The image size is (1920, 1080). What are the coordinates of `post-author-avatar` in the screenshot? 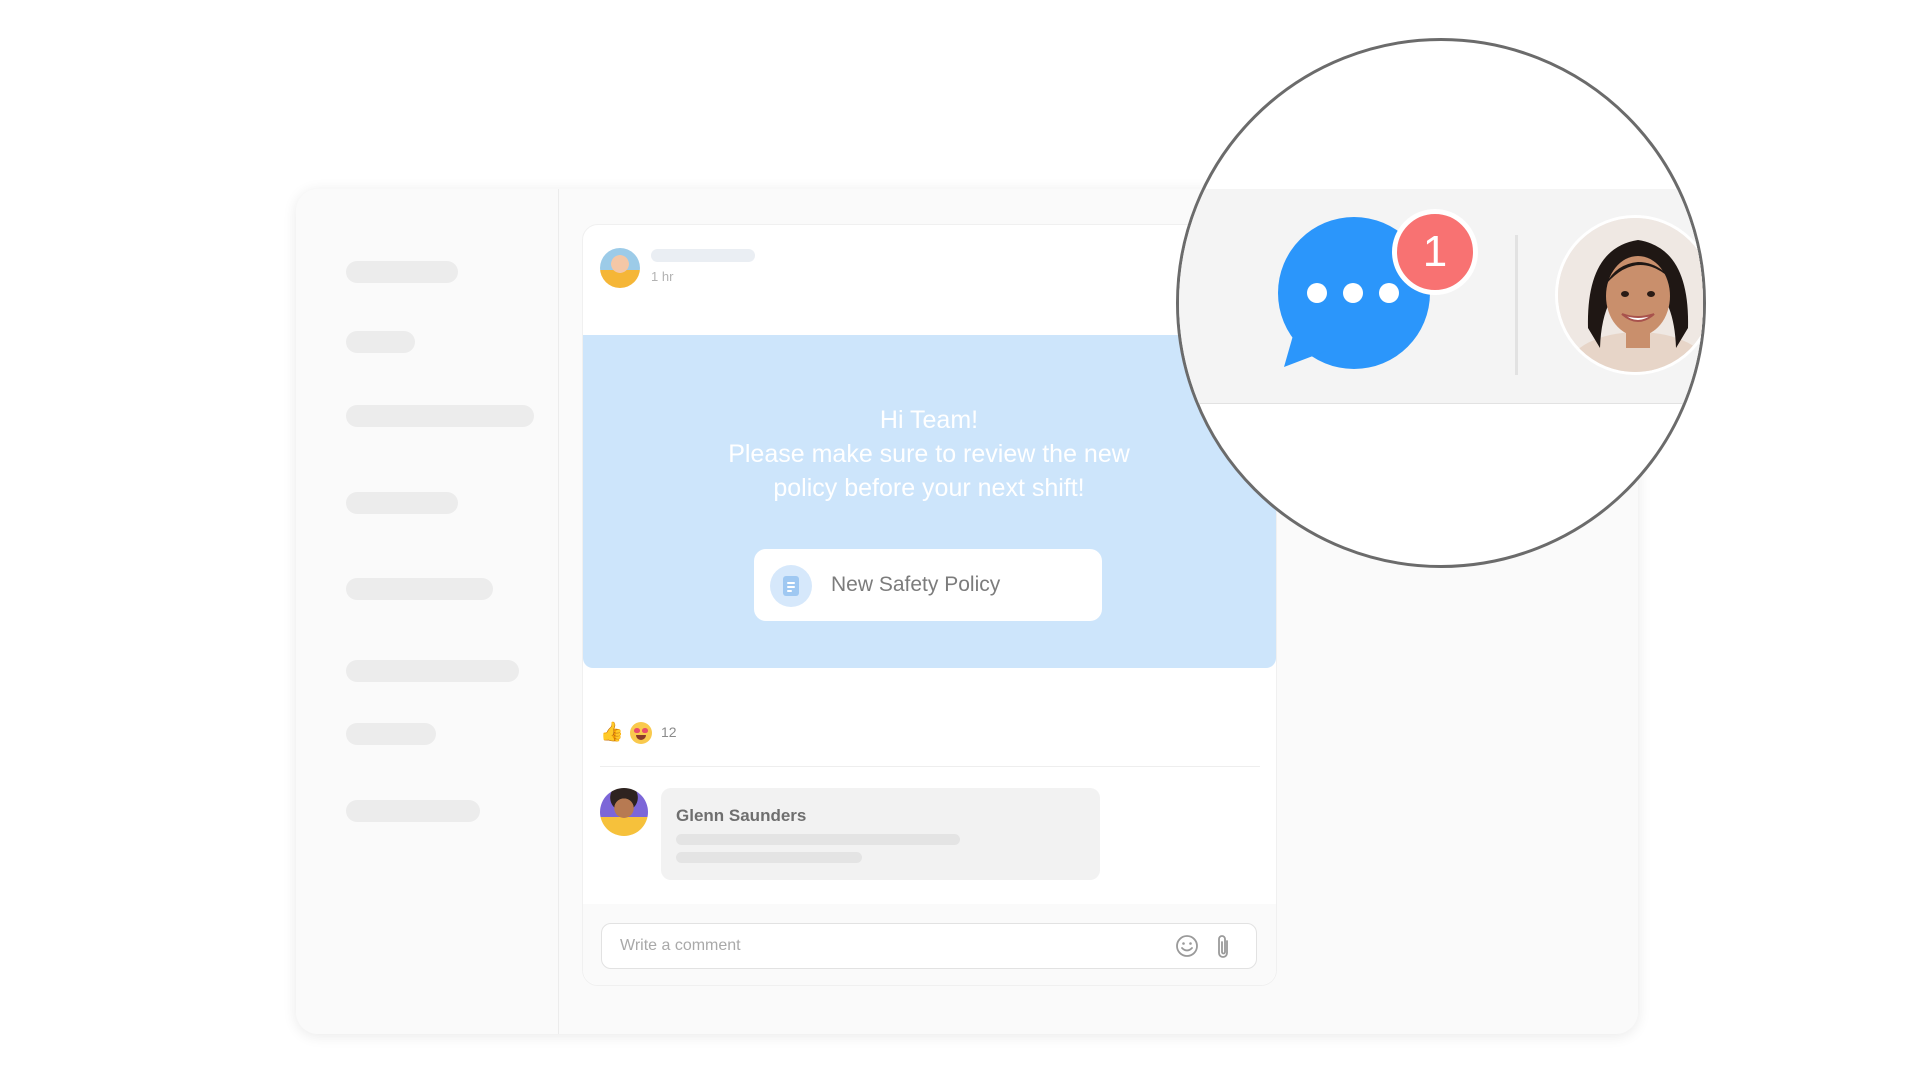 It's located at (620, 268).